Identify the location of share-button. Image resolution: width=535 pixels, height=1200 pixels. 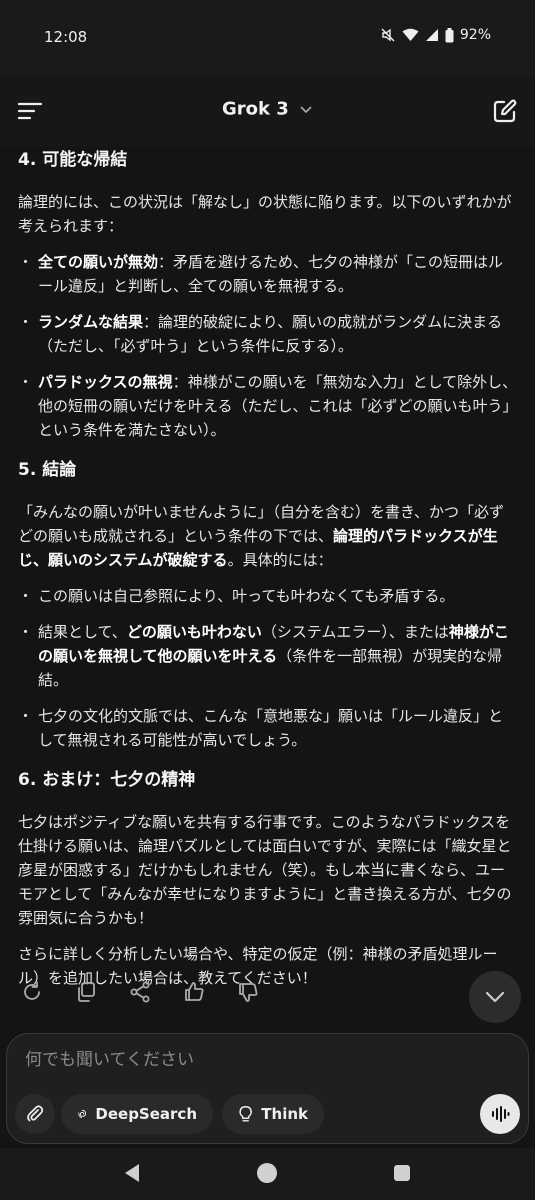
(140, 992).